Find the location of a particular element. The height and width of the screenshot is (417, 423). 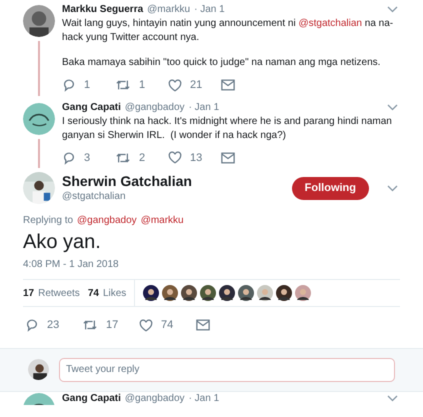

likes-count: 74 is located at coordinates (93, 293).